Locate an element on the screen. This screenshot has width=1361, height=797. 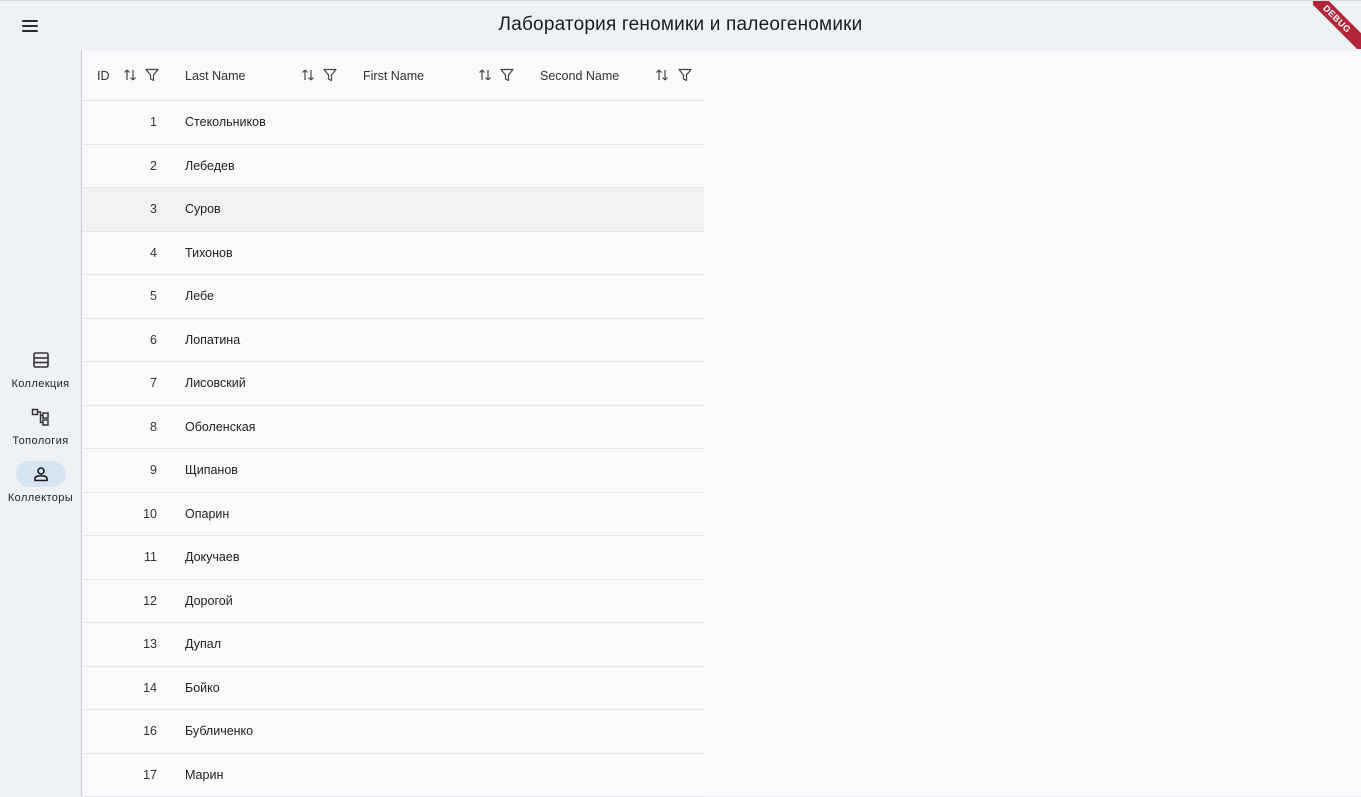
cell-last-name: Оболенская is located at coordinates (220, 427).